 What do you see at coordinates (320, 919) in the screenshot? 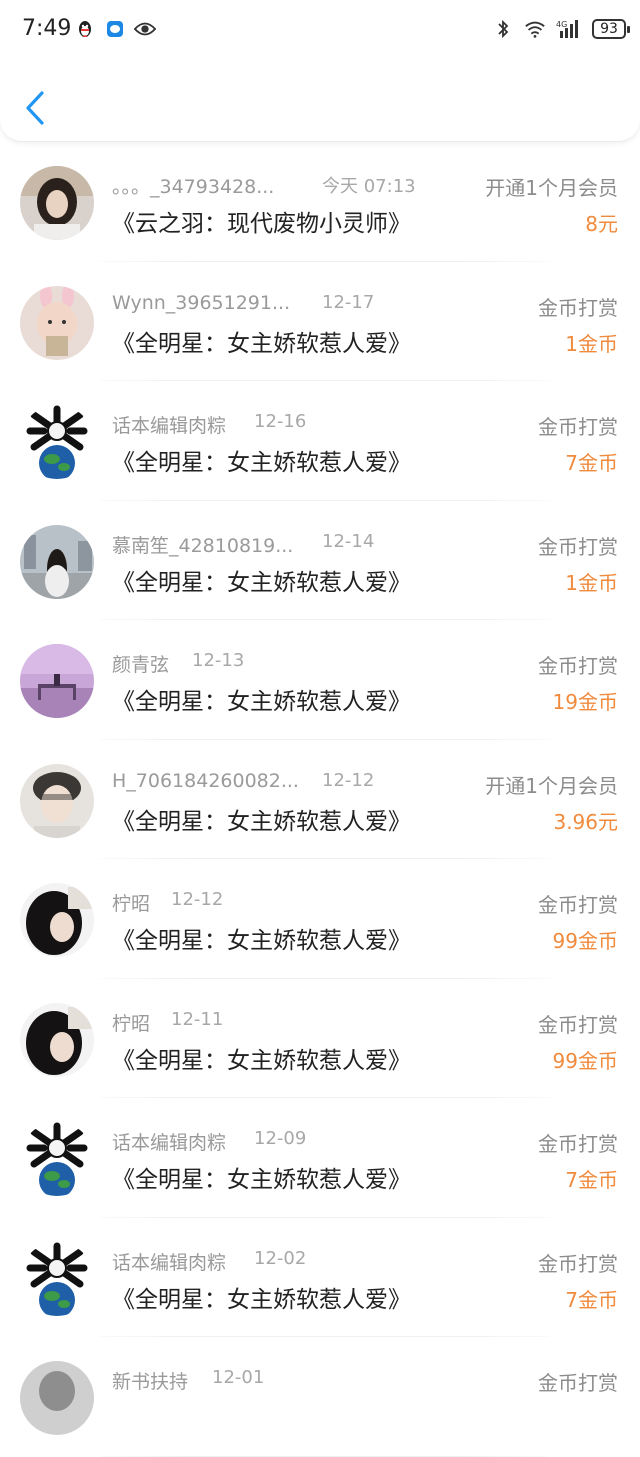
I see `list-item: 柠昭 12-12 金币打赏《全明星：女主娇软惹人爱》 99金币` at bounding box center [320, 919].